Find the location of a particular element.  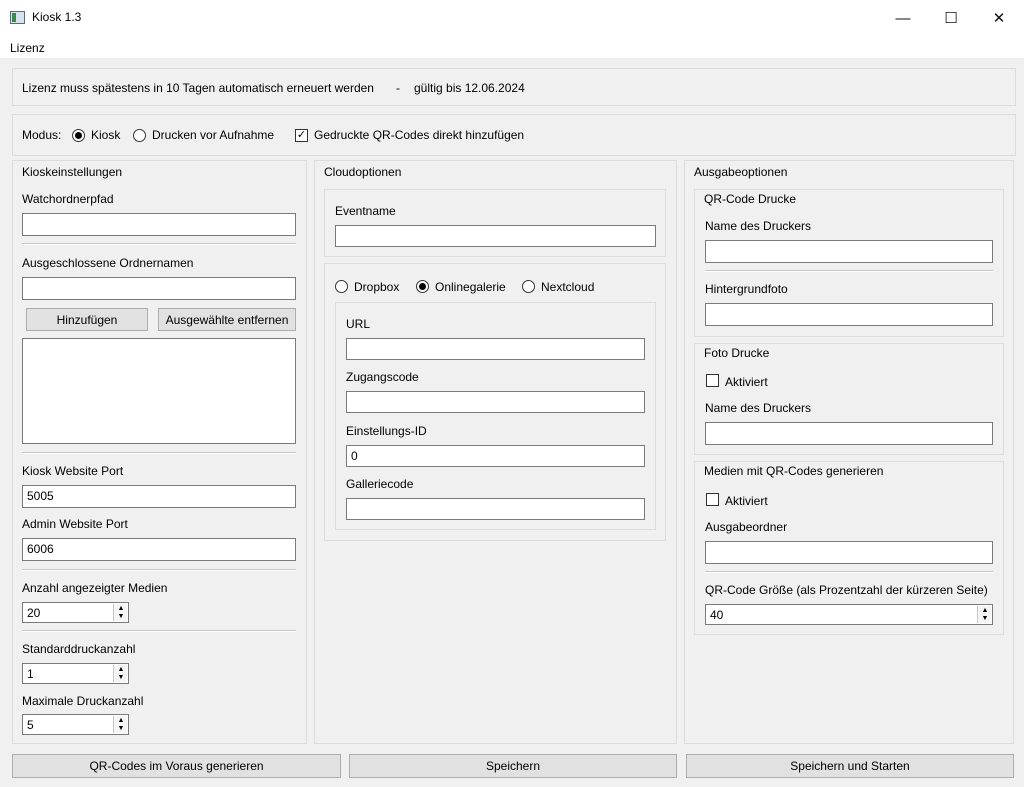

max-print-count-label: Maximale Druckanzahl is located at coordinates (83, 701).